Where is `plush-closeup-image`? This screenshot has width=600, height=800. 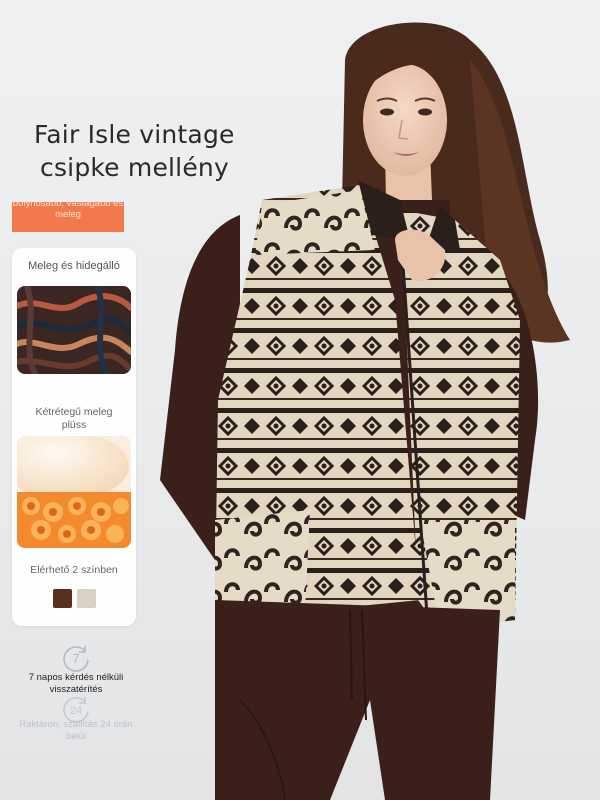
plush-closeup-image is located at coordinates (74, 492).